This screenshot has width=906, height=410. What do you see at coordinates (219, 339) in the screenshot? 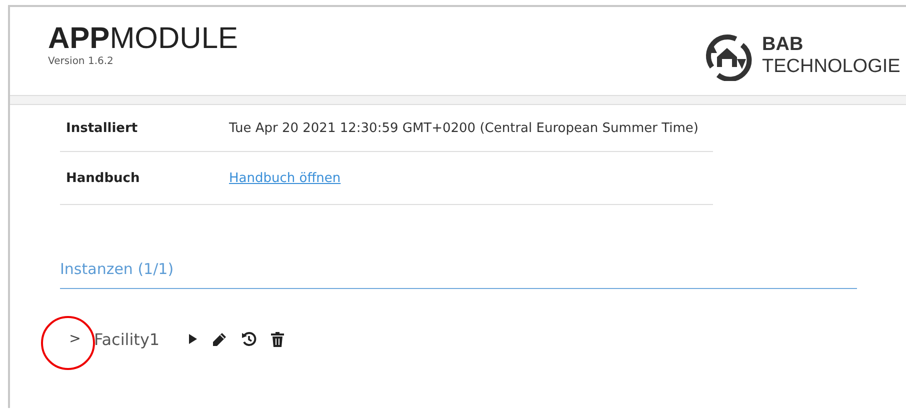
I see `edit-icon` at bounding box center [219, 339].